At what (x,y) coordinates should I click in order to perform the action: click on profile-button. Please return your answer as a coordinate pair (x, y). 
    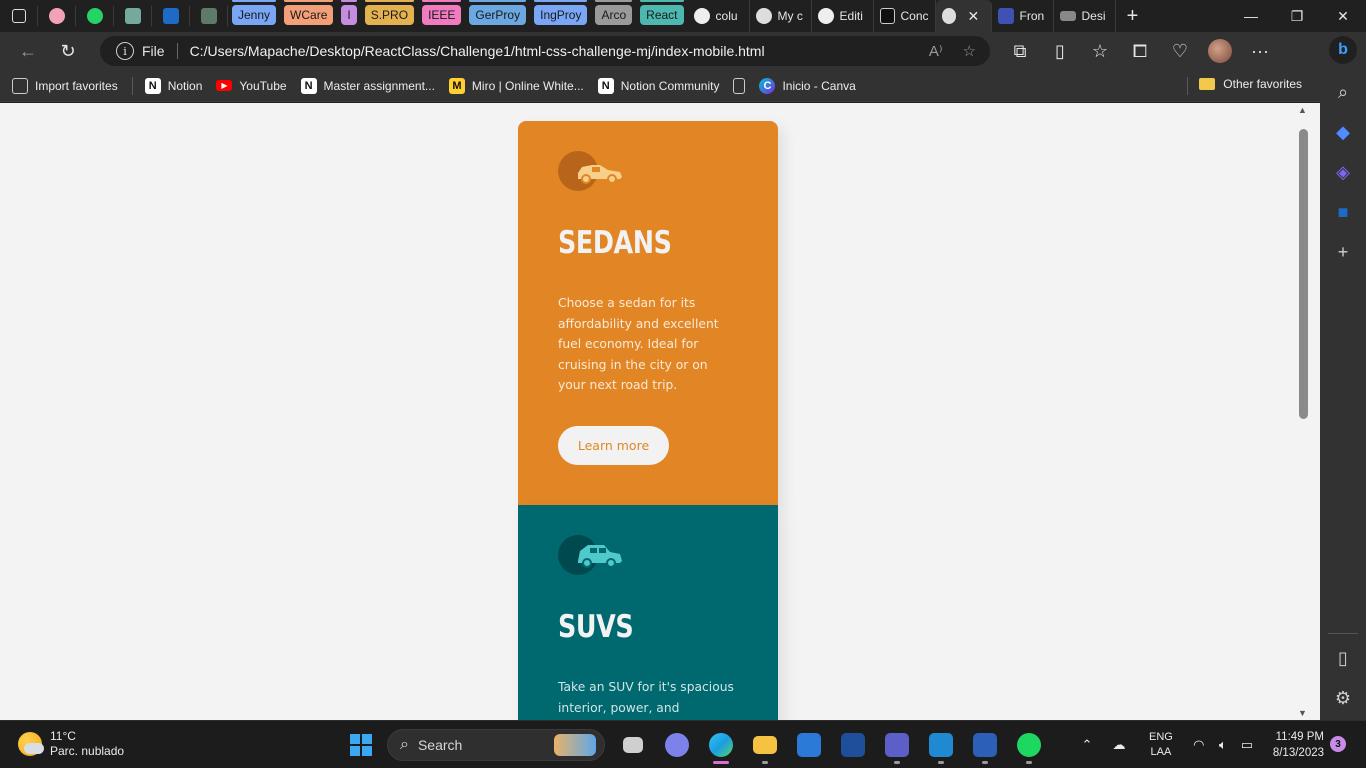
    Looking at the image, I should click on (1220, 51).